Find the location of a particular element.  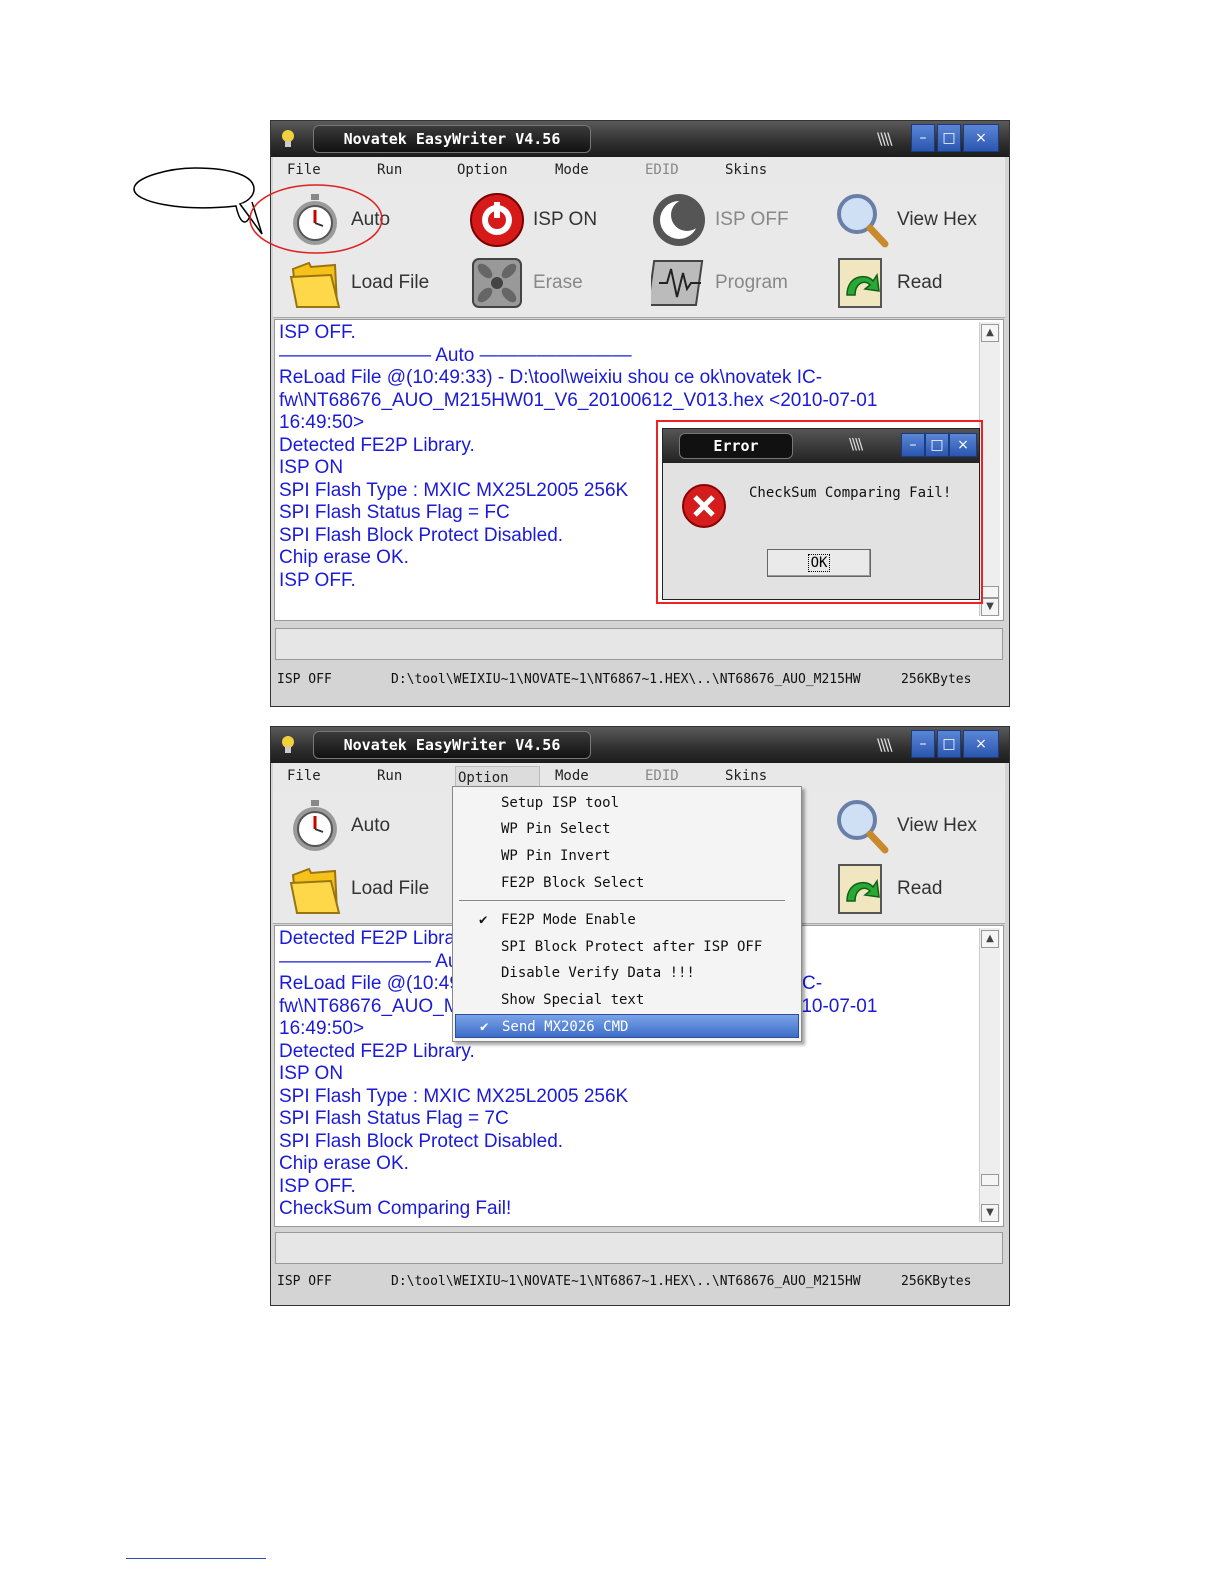

log-line: Detected FE2P Library. is located at coordinates (377, 1051).